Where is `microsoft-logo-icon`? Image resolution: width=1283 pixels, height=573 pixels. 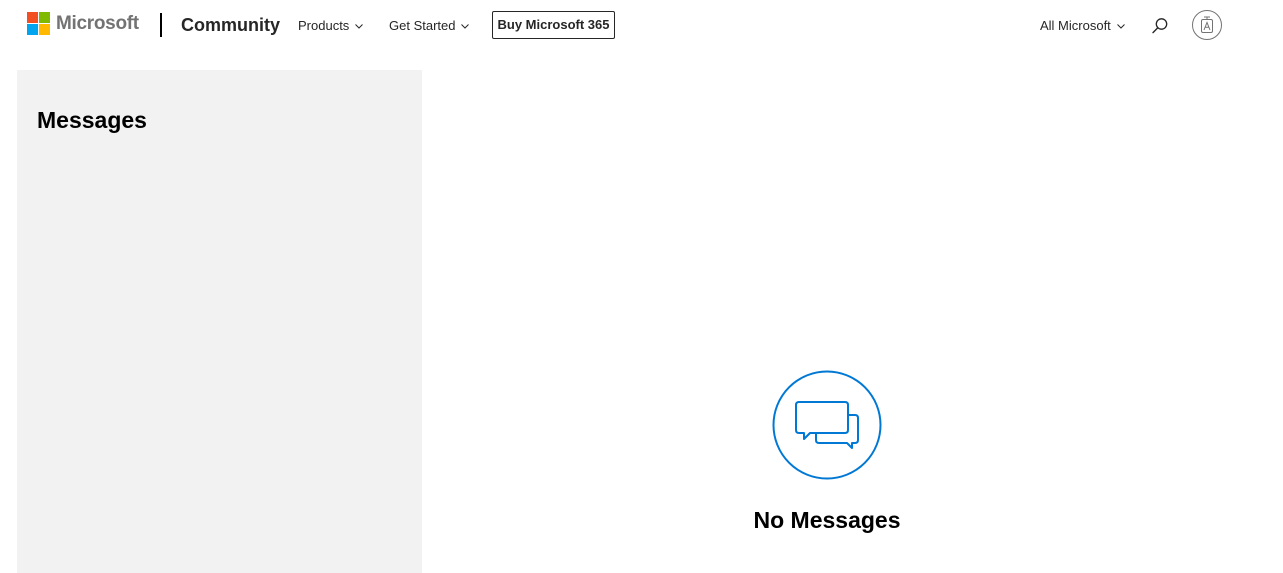
microsoft-logo-icon is located at coordinates (38, 23).